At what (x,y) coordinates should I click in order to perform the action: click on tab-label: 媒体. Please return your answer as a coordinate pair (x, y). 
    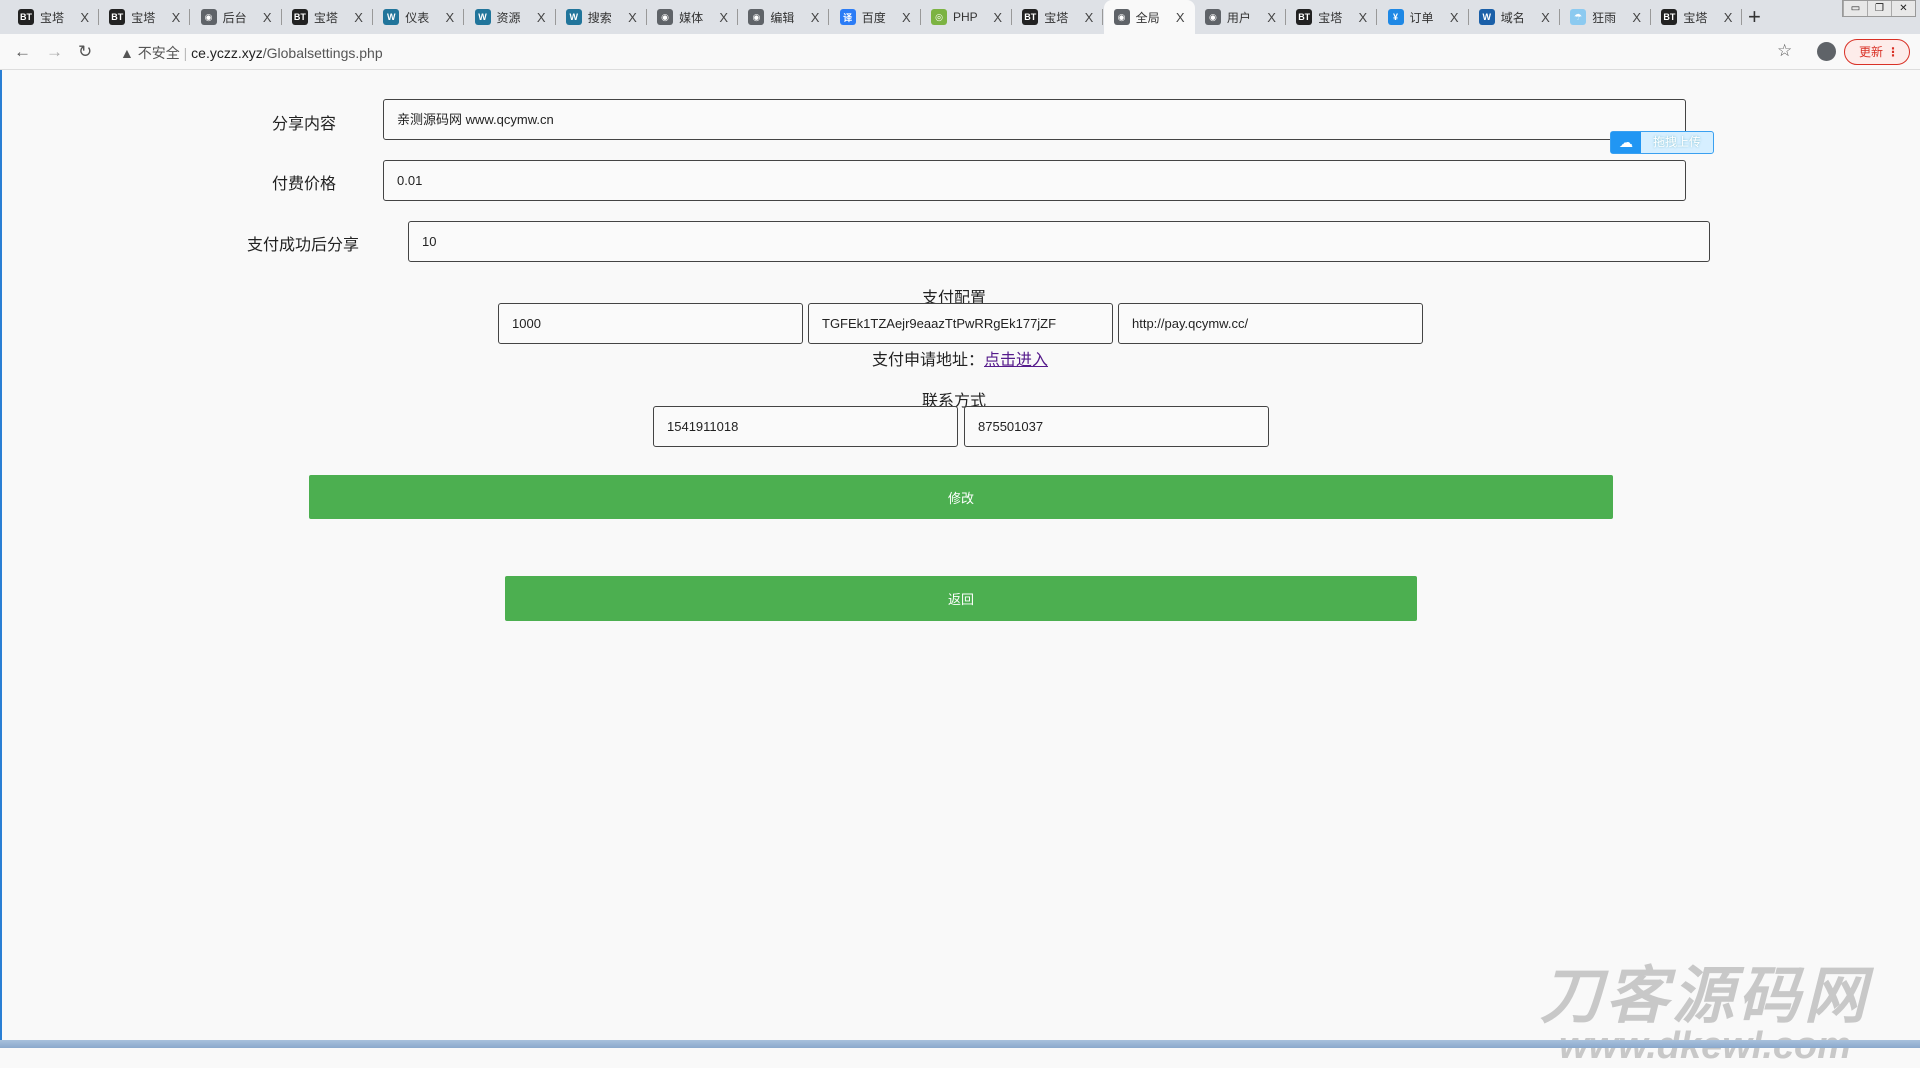
    Looking at the image, I should click on (691, 17).